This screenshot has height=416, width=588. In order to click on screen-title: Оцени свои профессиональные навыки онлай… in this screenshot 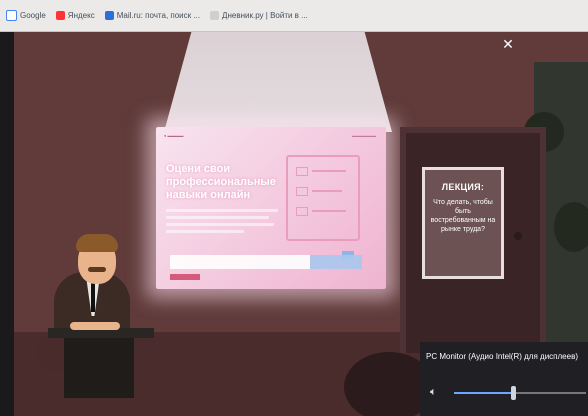, I will do `click(221, 182)`.